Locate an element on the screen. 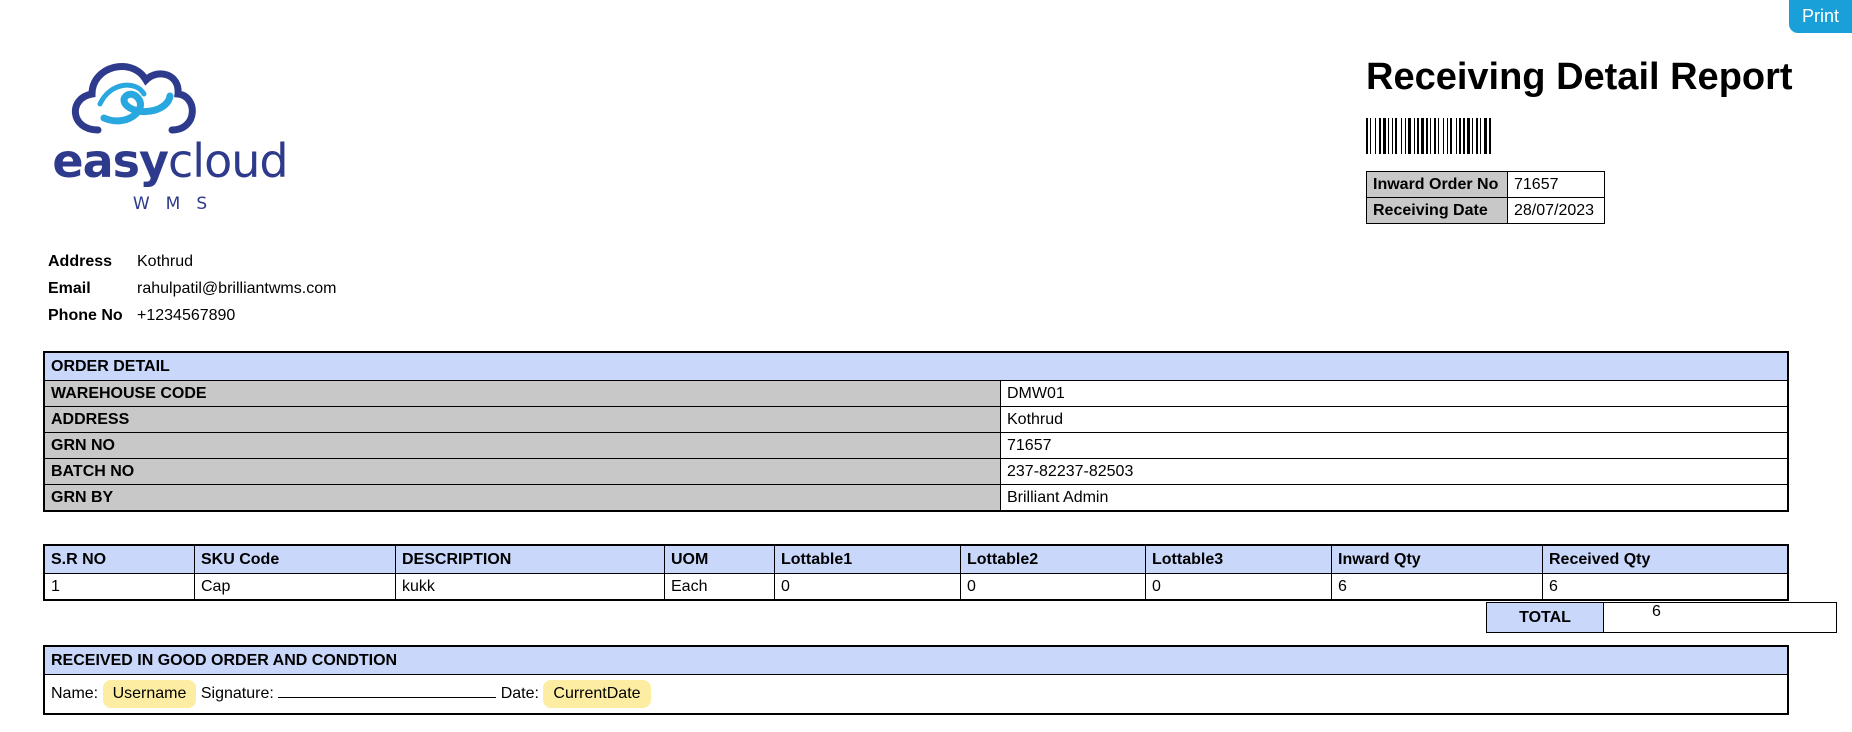 This screenshot has height=732, width=1852. contact-row-phone: Phone No +1234567890 is located at coordinates (192, 315).